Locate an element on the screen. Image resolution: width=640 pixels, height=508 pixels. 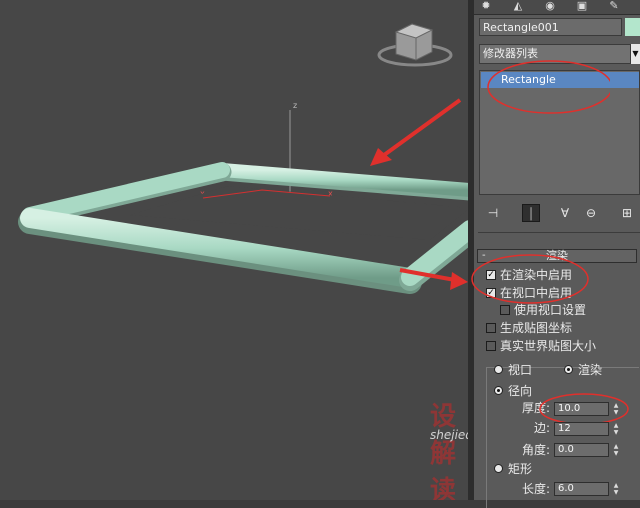
generate-mapping-coords-checkbox: 生成贴图坐标 is located at coordinates (529, 328).